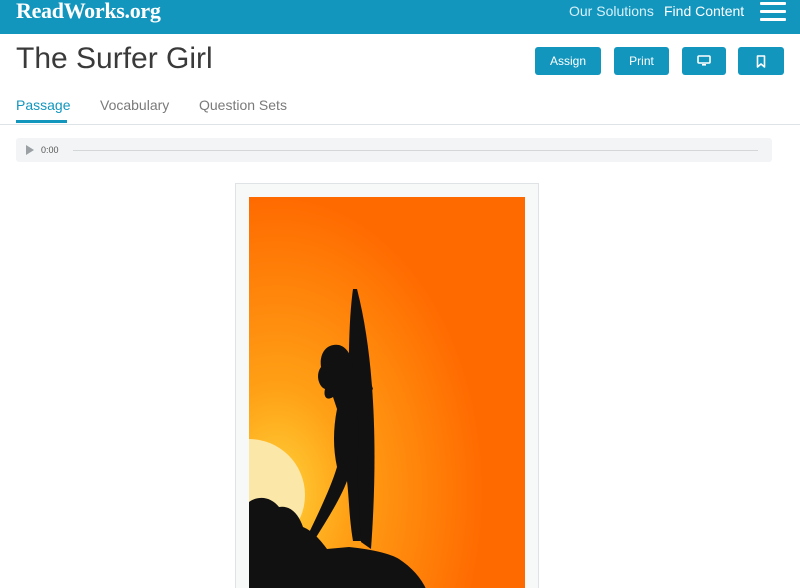 Image resolution: width=800 pixels, height=588 pixels. What do you see at coordinates (30, 150) in the screenshot?
I see `play-icon` at bounding box center [30, 150].